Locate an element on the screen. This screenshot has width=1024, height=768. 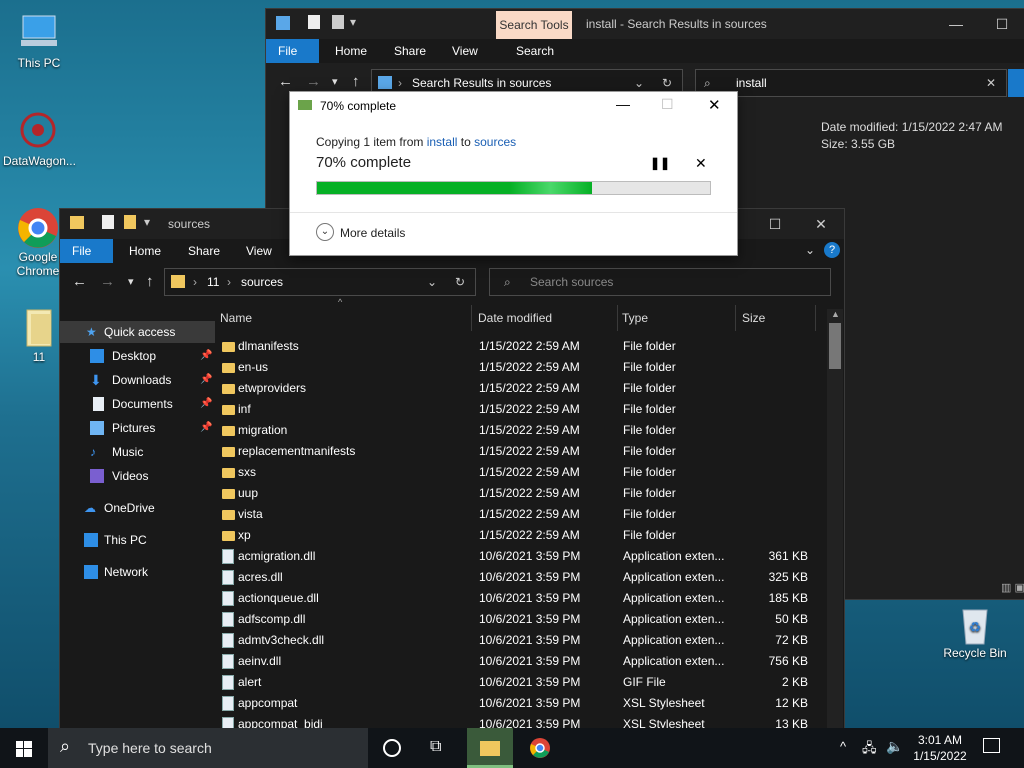
table-row: alert 10/6/2021 3:59 PM GIF File 2 KB is located at coordinates (521, 682).